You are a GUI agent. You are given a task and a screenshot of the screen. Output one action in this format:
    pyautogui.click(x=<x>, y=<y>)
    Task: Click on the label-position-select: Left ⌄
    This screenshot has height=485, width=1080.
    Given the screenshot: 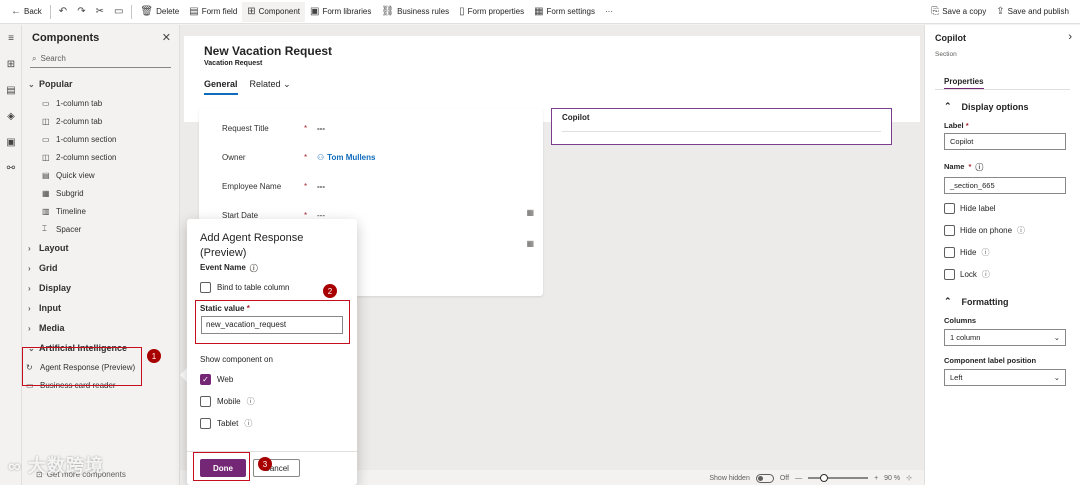 What is the action you would take?
    pyautogui.click(x=1005, y=377)
    